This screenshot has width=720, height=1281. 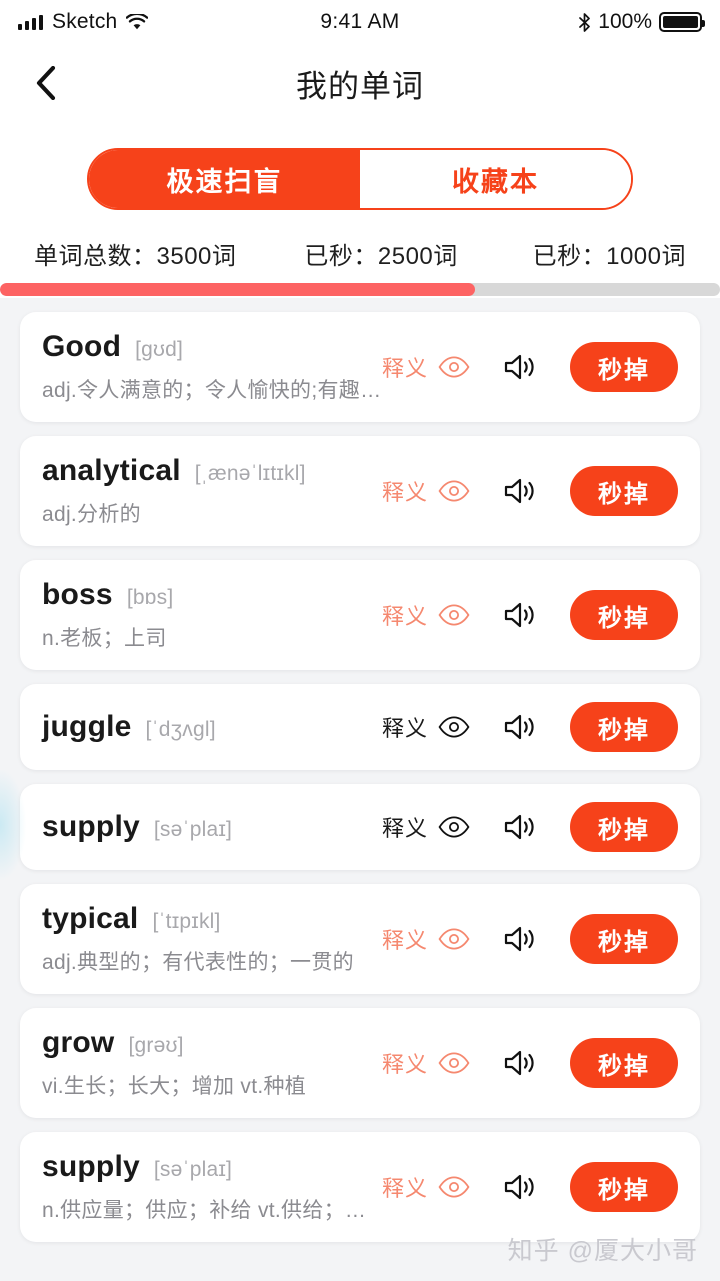 What do you see at coordinates (82, 346) in the screenshot?
I see `word-text: Good` at bounding box center [82, 346].